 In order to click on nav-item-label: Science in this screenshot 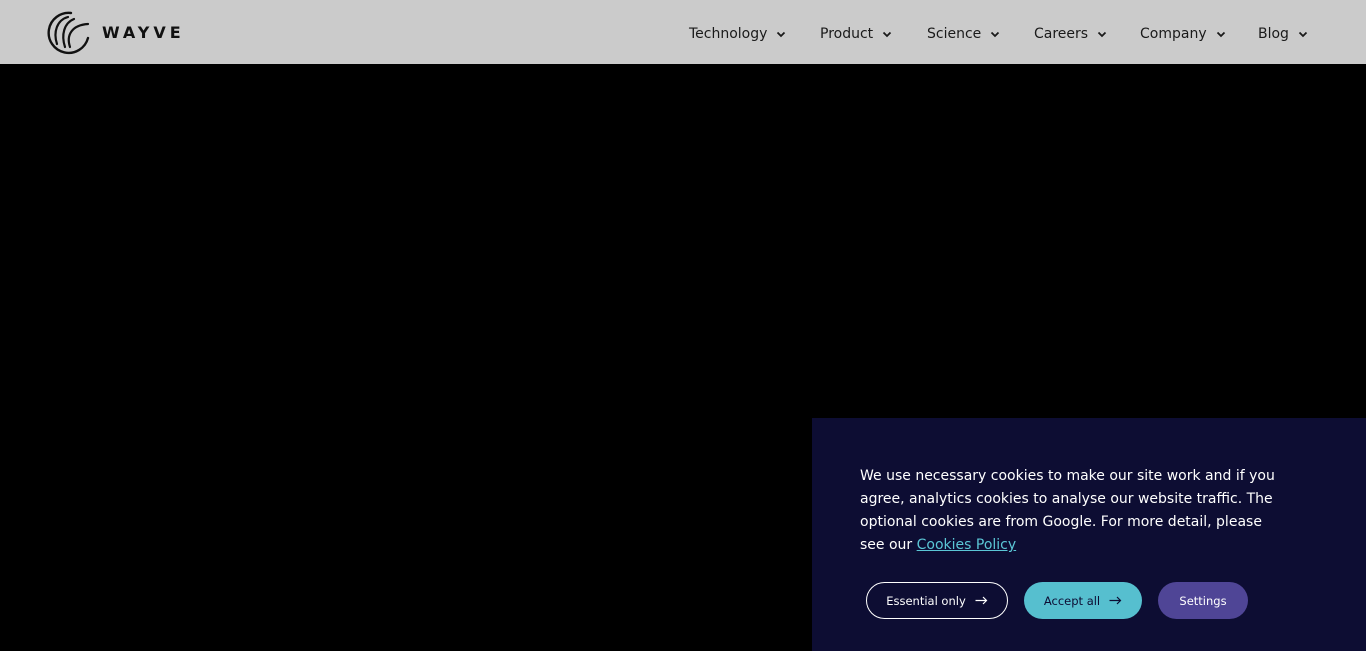, I will do `click(954, 34)`.